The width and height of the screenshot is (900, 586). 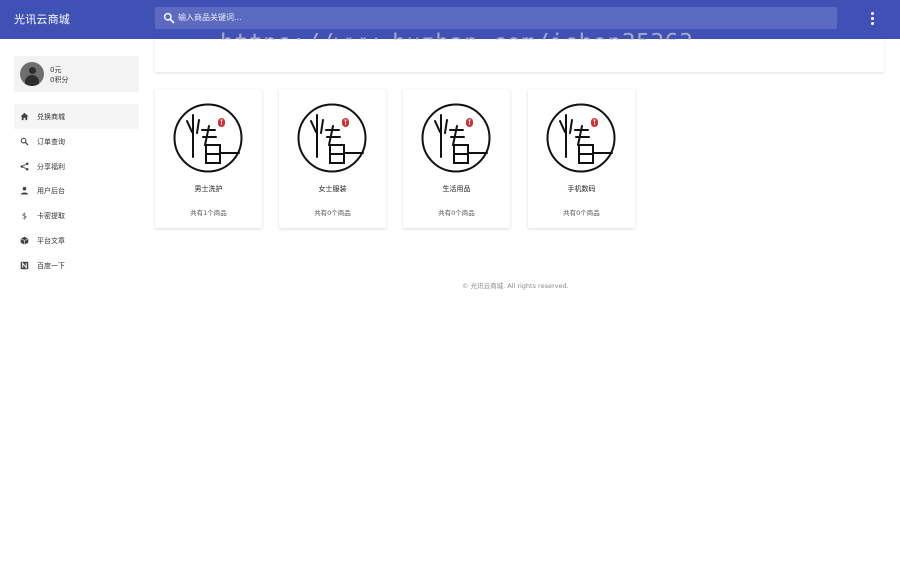 What do you see at coordinates (51, 166) in the screenshot?
I see `sidebar-item-label: 分享福利` at bounding box center [51, 166].